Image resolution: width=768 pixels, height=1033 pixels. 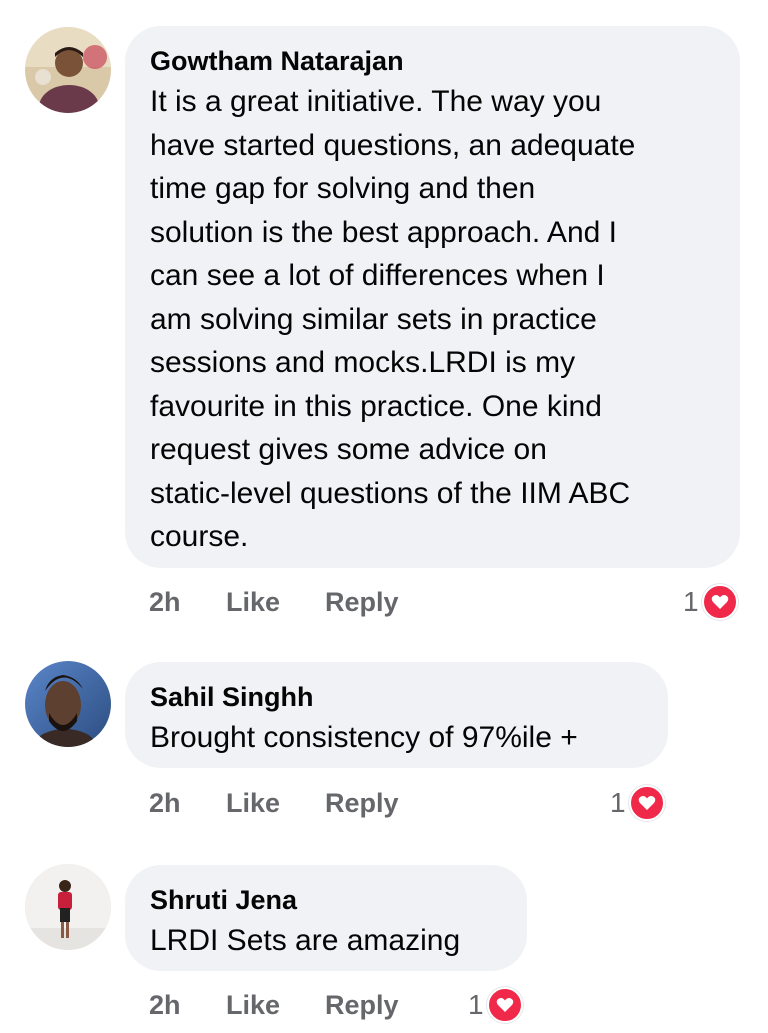 What do you see at coordinates (326, 918) in the screenshot?
I see `comment-bubble: Shruti Jena LRDI Sets are amazing` at bounding box center [326, 918].